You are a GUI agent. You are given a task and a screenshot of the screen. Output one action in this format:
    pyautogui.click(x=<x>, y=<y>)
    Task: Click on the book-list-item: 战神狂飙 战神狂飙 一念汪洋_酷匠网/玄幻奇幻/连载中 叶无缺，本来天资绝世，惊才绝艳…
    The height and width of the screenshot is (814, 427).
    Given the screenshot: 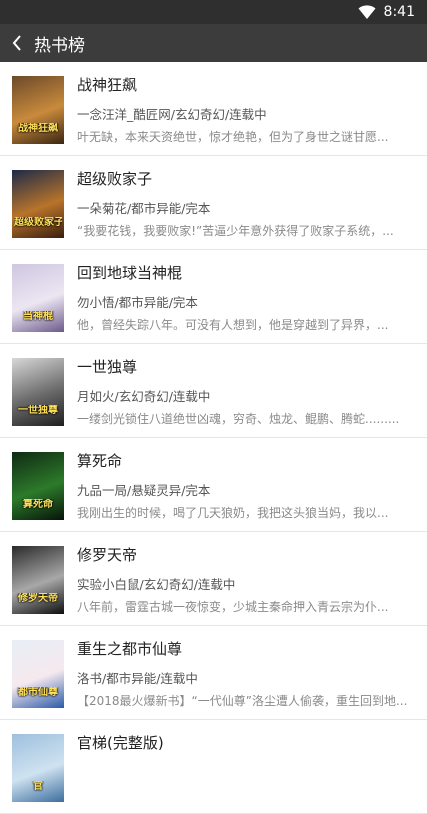 What is the action you would take?
    pyautogui.click(x=213, y=109)
    